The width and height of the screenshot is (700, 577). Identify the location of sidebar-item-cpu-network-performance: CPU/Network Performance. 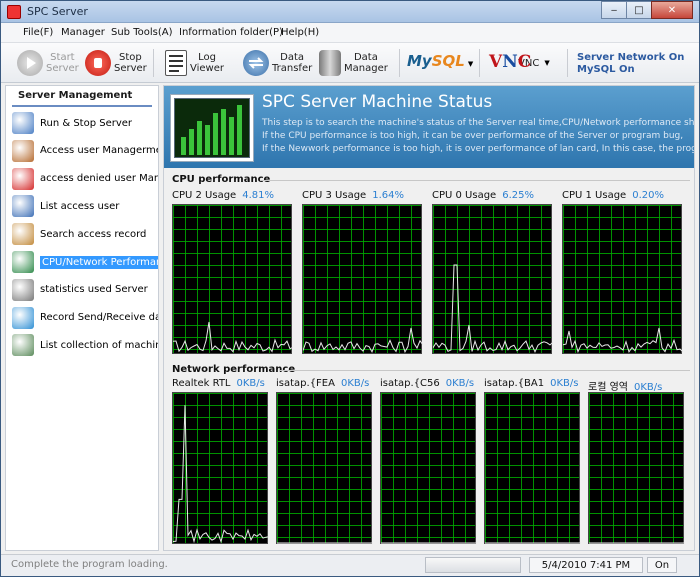
(88, 262).